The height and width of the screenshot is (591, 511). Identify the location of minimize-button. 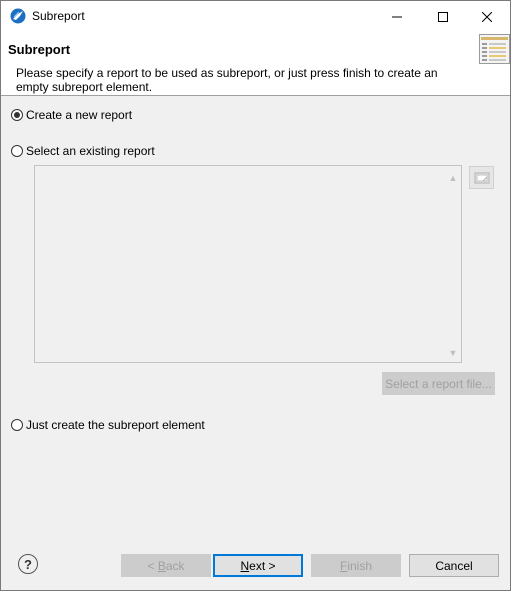
(397, 16).